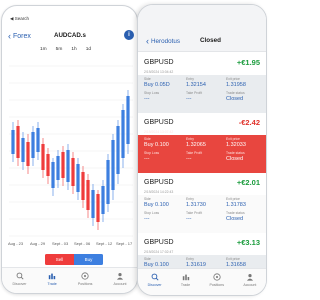  Describe the element at coordinates (19, 19) in the screenshot. I see `status-search: ◀ Search` at that location.